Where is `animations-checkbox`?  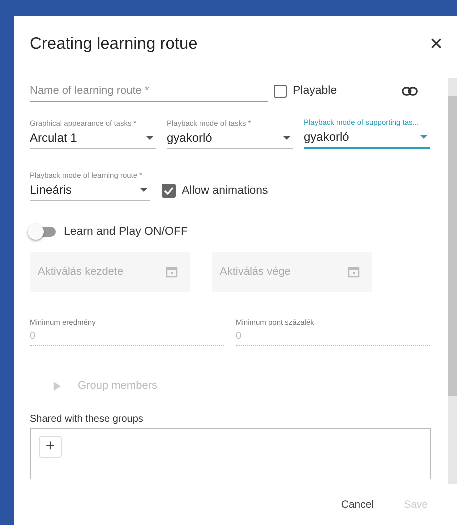 animations-checkbox is located at coordinates (169, 191).